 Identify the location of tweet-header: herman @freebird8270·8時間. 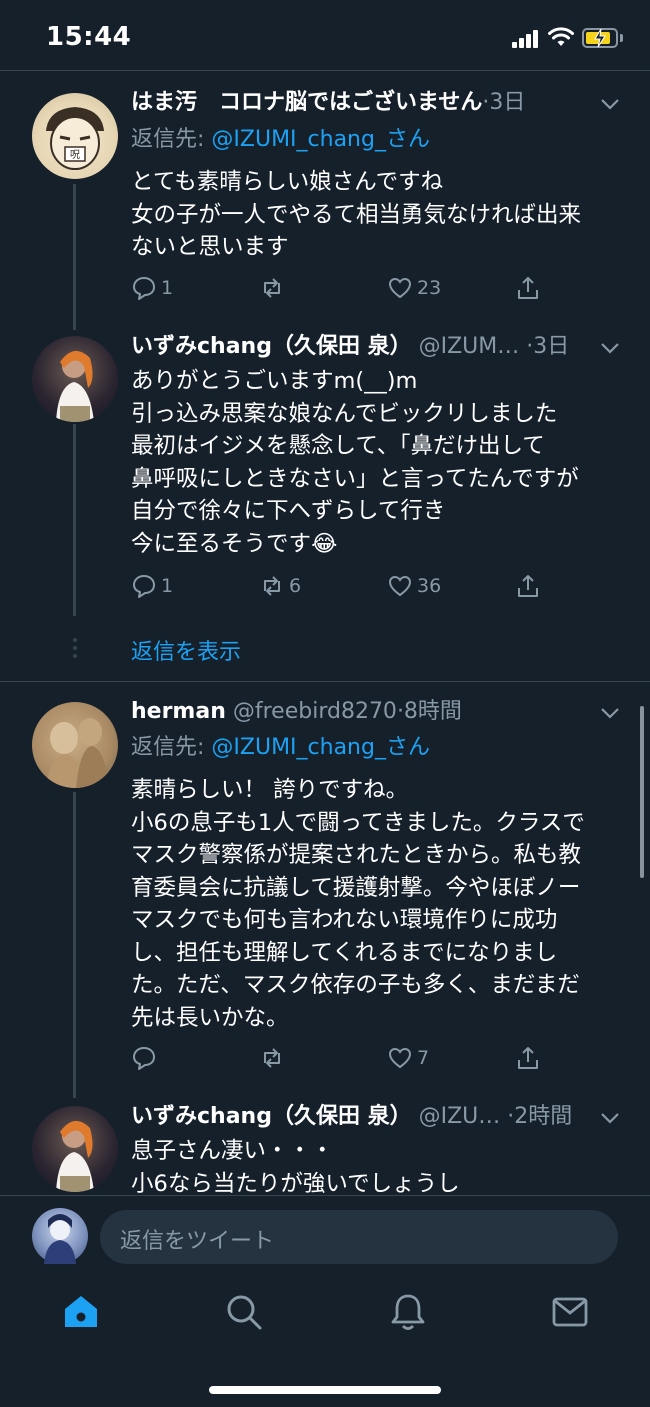
(375, 712).